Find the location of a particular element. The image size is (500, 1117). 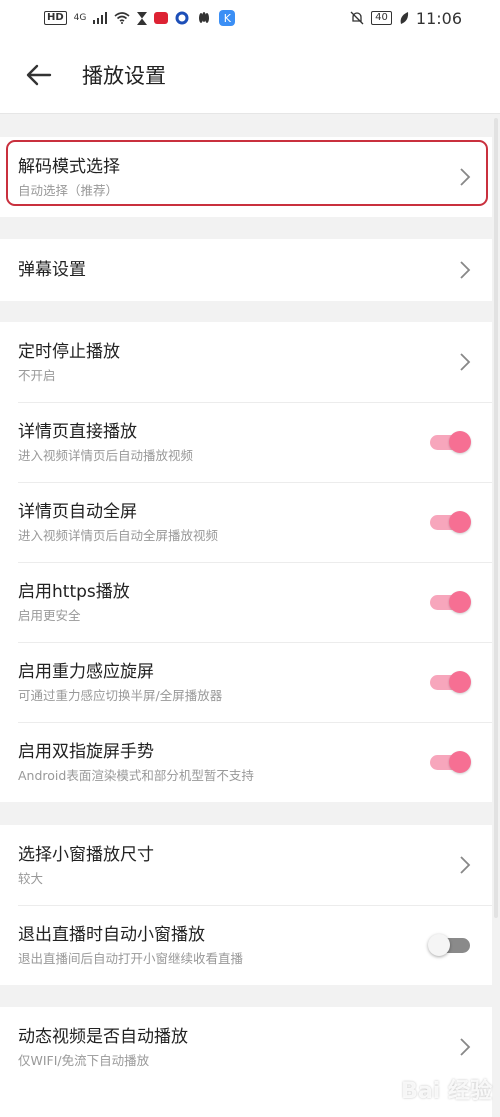

row-title: 动态视频是否自动播放 is located at coordinates (103, 1036).